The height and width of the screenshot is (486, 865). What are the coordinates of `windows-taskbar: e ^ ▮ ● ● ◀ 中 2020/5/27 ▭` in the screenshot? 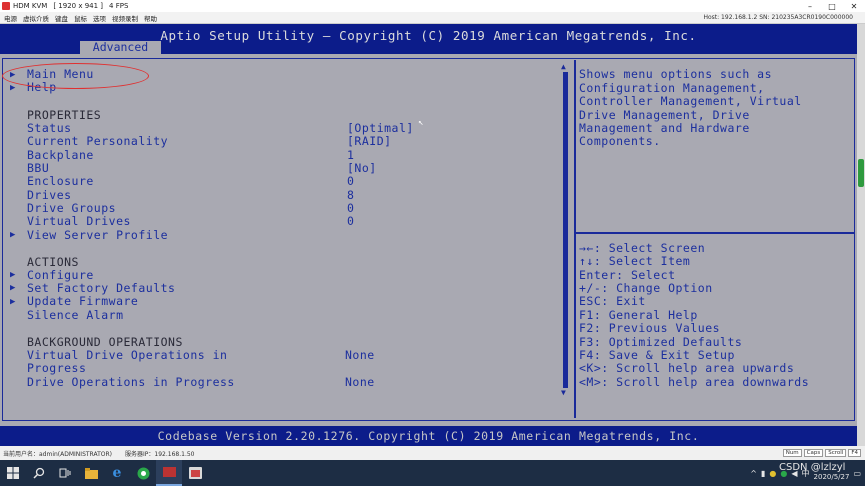 It's located at (432, 473).